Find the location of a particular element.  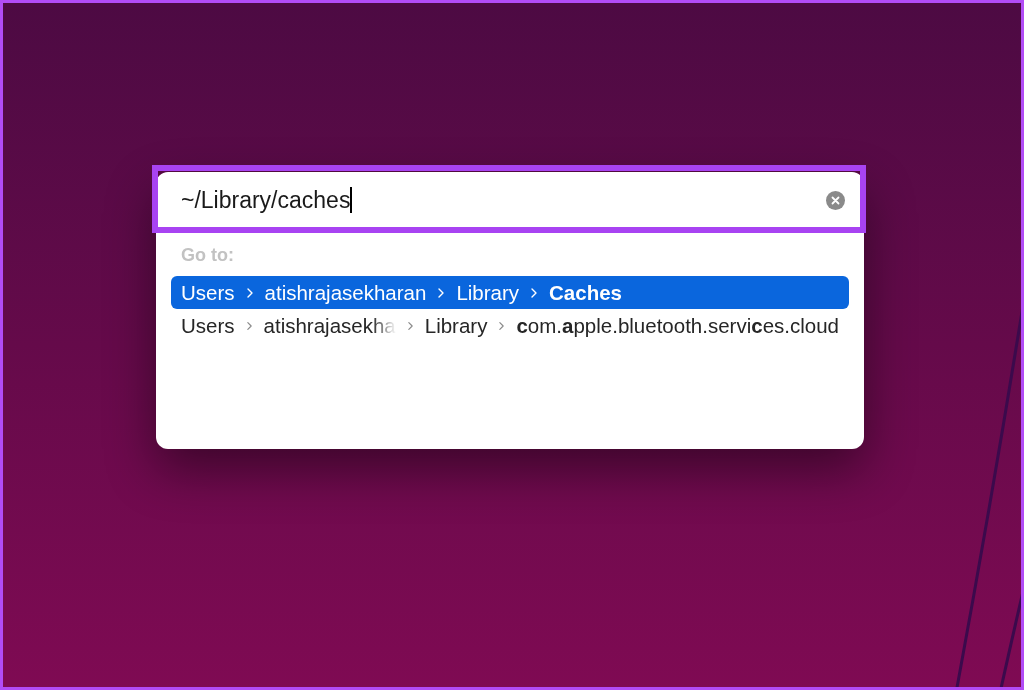

result-row: Users atishrajasekharan Library Caches is located at coordinates (510, 292).